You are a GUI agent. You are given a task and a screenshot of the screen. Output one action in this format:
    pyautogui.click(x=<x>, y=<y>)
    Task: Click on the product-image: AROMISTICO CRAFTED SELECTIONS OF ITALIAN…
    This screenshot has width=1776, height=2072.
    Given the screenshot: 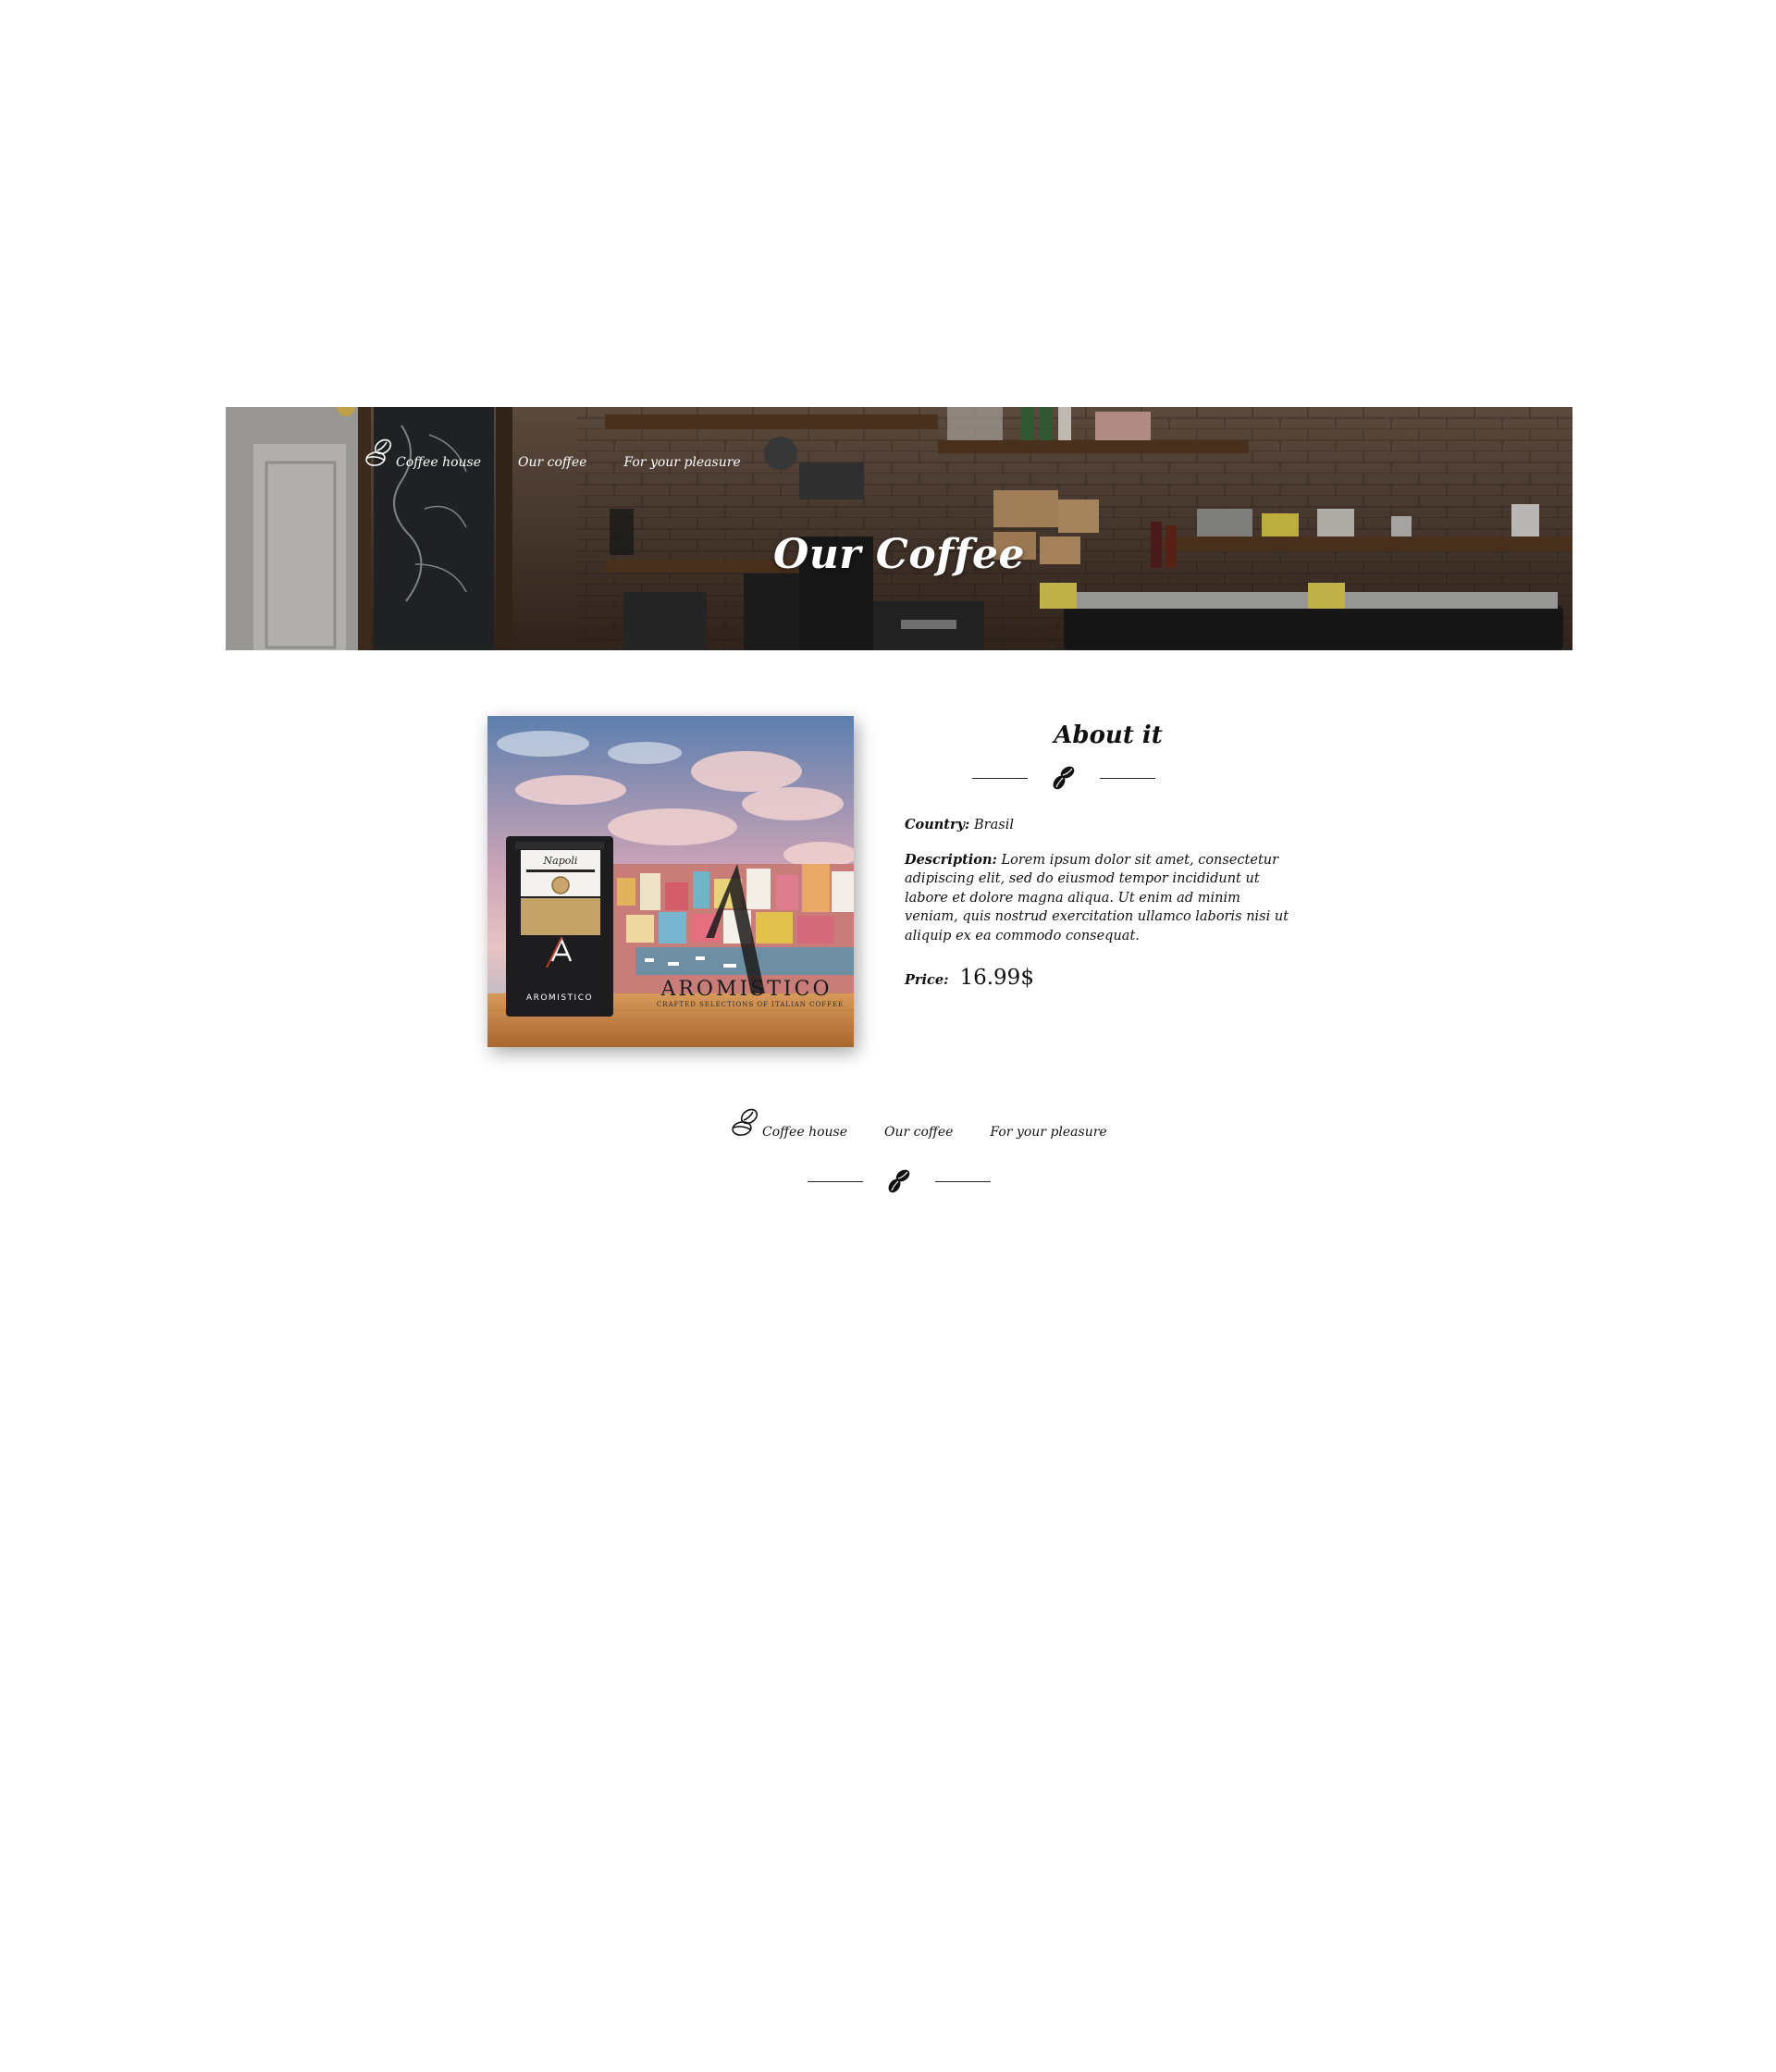 What is the action you would take?
    pyautogui.click(x=671, y=882)
    